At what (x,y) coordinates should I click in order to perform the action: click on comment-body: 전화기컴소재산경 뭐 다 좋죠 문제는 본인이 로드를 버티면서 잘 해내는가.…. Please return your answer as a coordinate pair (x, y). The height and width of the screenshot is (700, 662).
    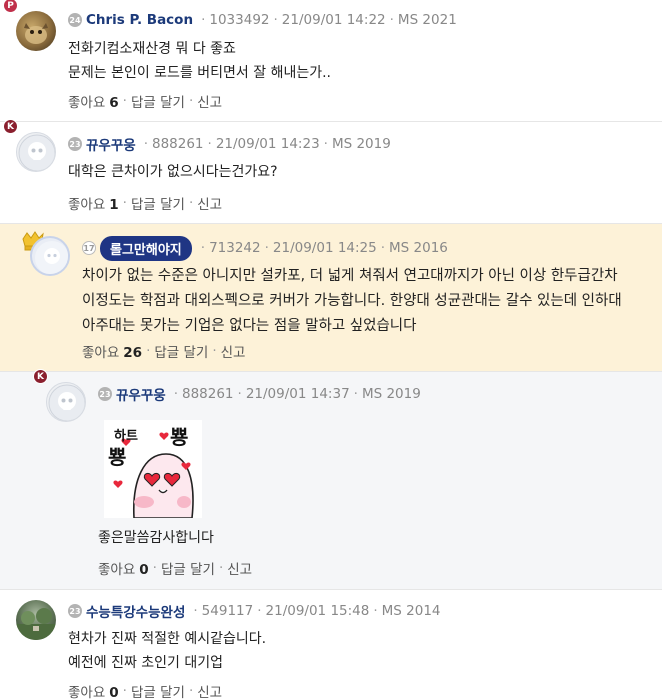
    Looking at the image, I should click on (199, 61).